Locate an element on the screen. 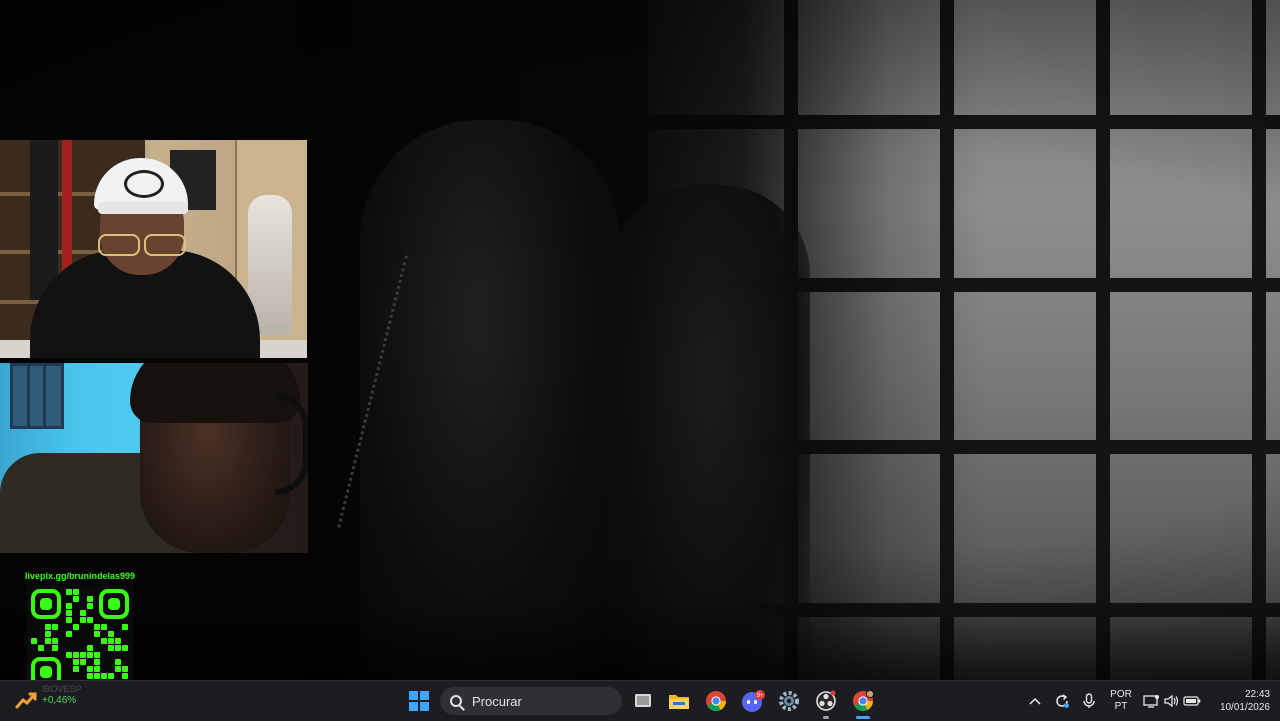 The width and height of the screenshot is (1280, 721). webcam-guest is located at coordinates (154, 458).